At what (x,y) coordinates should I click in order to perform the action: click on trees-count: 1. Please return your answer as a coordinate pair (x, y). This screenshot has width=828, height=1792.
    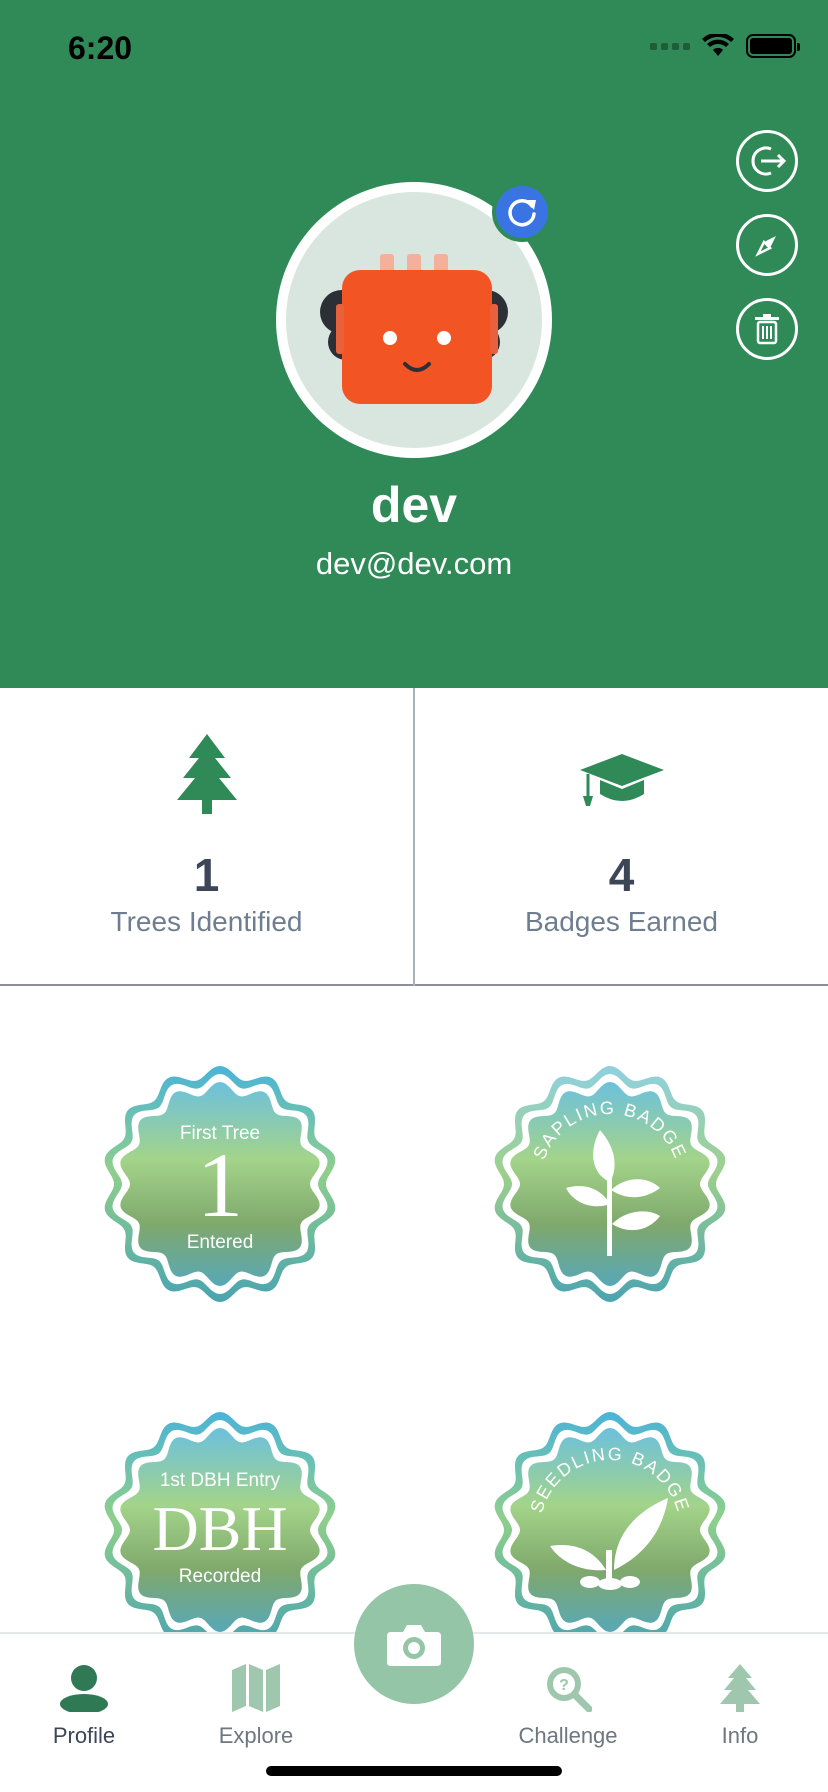
    Looking at the image, I should click on (206, 875).